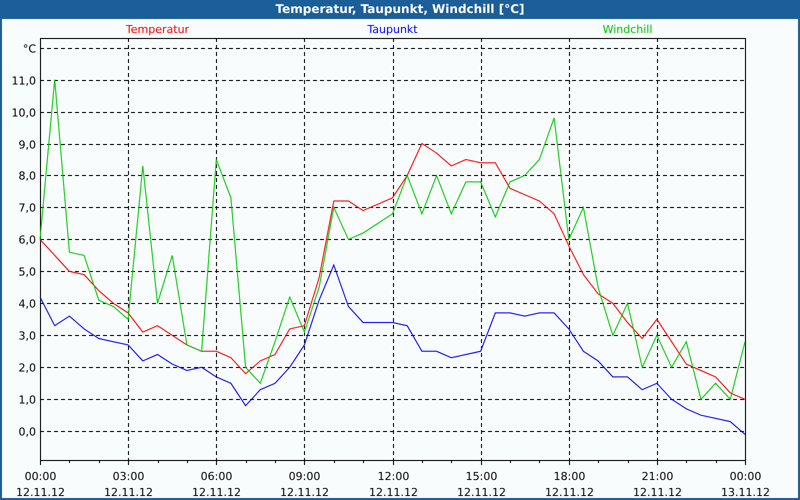 The height and width of the screenshot is (500, 800). Describe the element at coordinates (27, 336) in the screenshot. I see `y-axis-label: 3,0` at that location.